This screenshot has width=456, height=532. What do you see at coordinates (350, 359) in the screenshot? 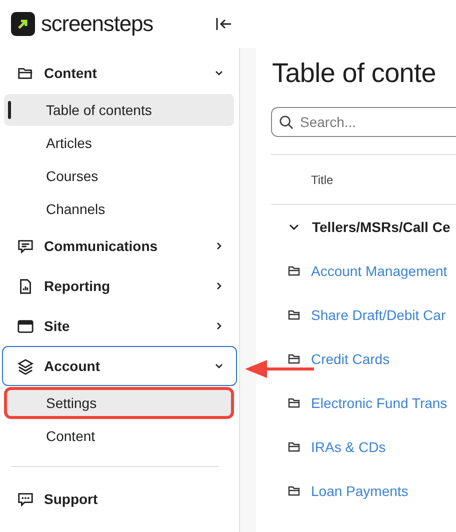
I see `folder-link: Credit Cards` at bounding box center [350, 359].